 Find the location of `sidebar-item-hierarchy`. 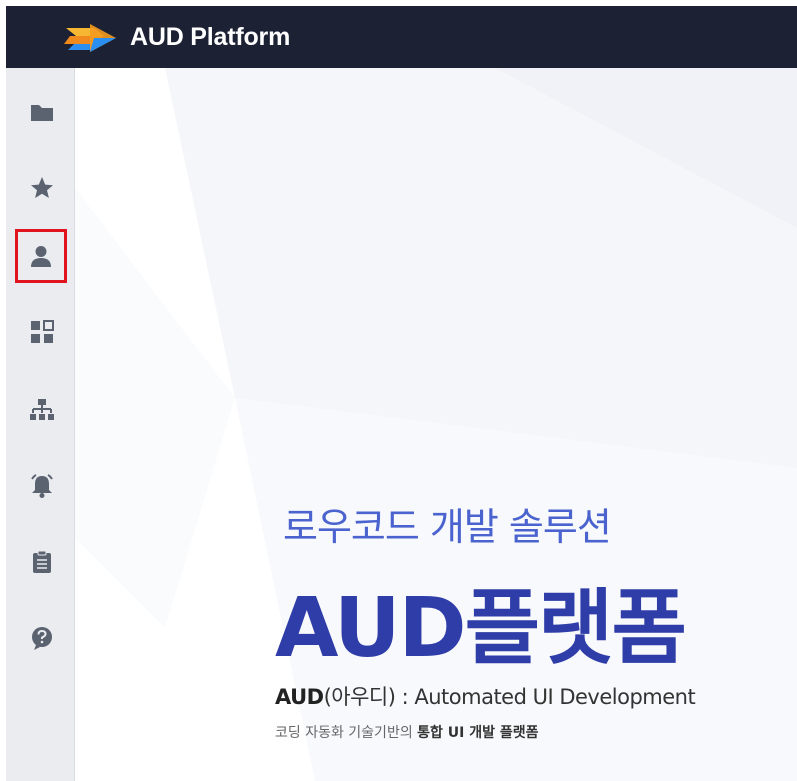

sidebar-item-hierarchy is located at coordinates (42, 410).